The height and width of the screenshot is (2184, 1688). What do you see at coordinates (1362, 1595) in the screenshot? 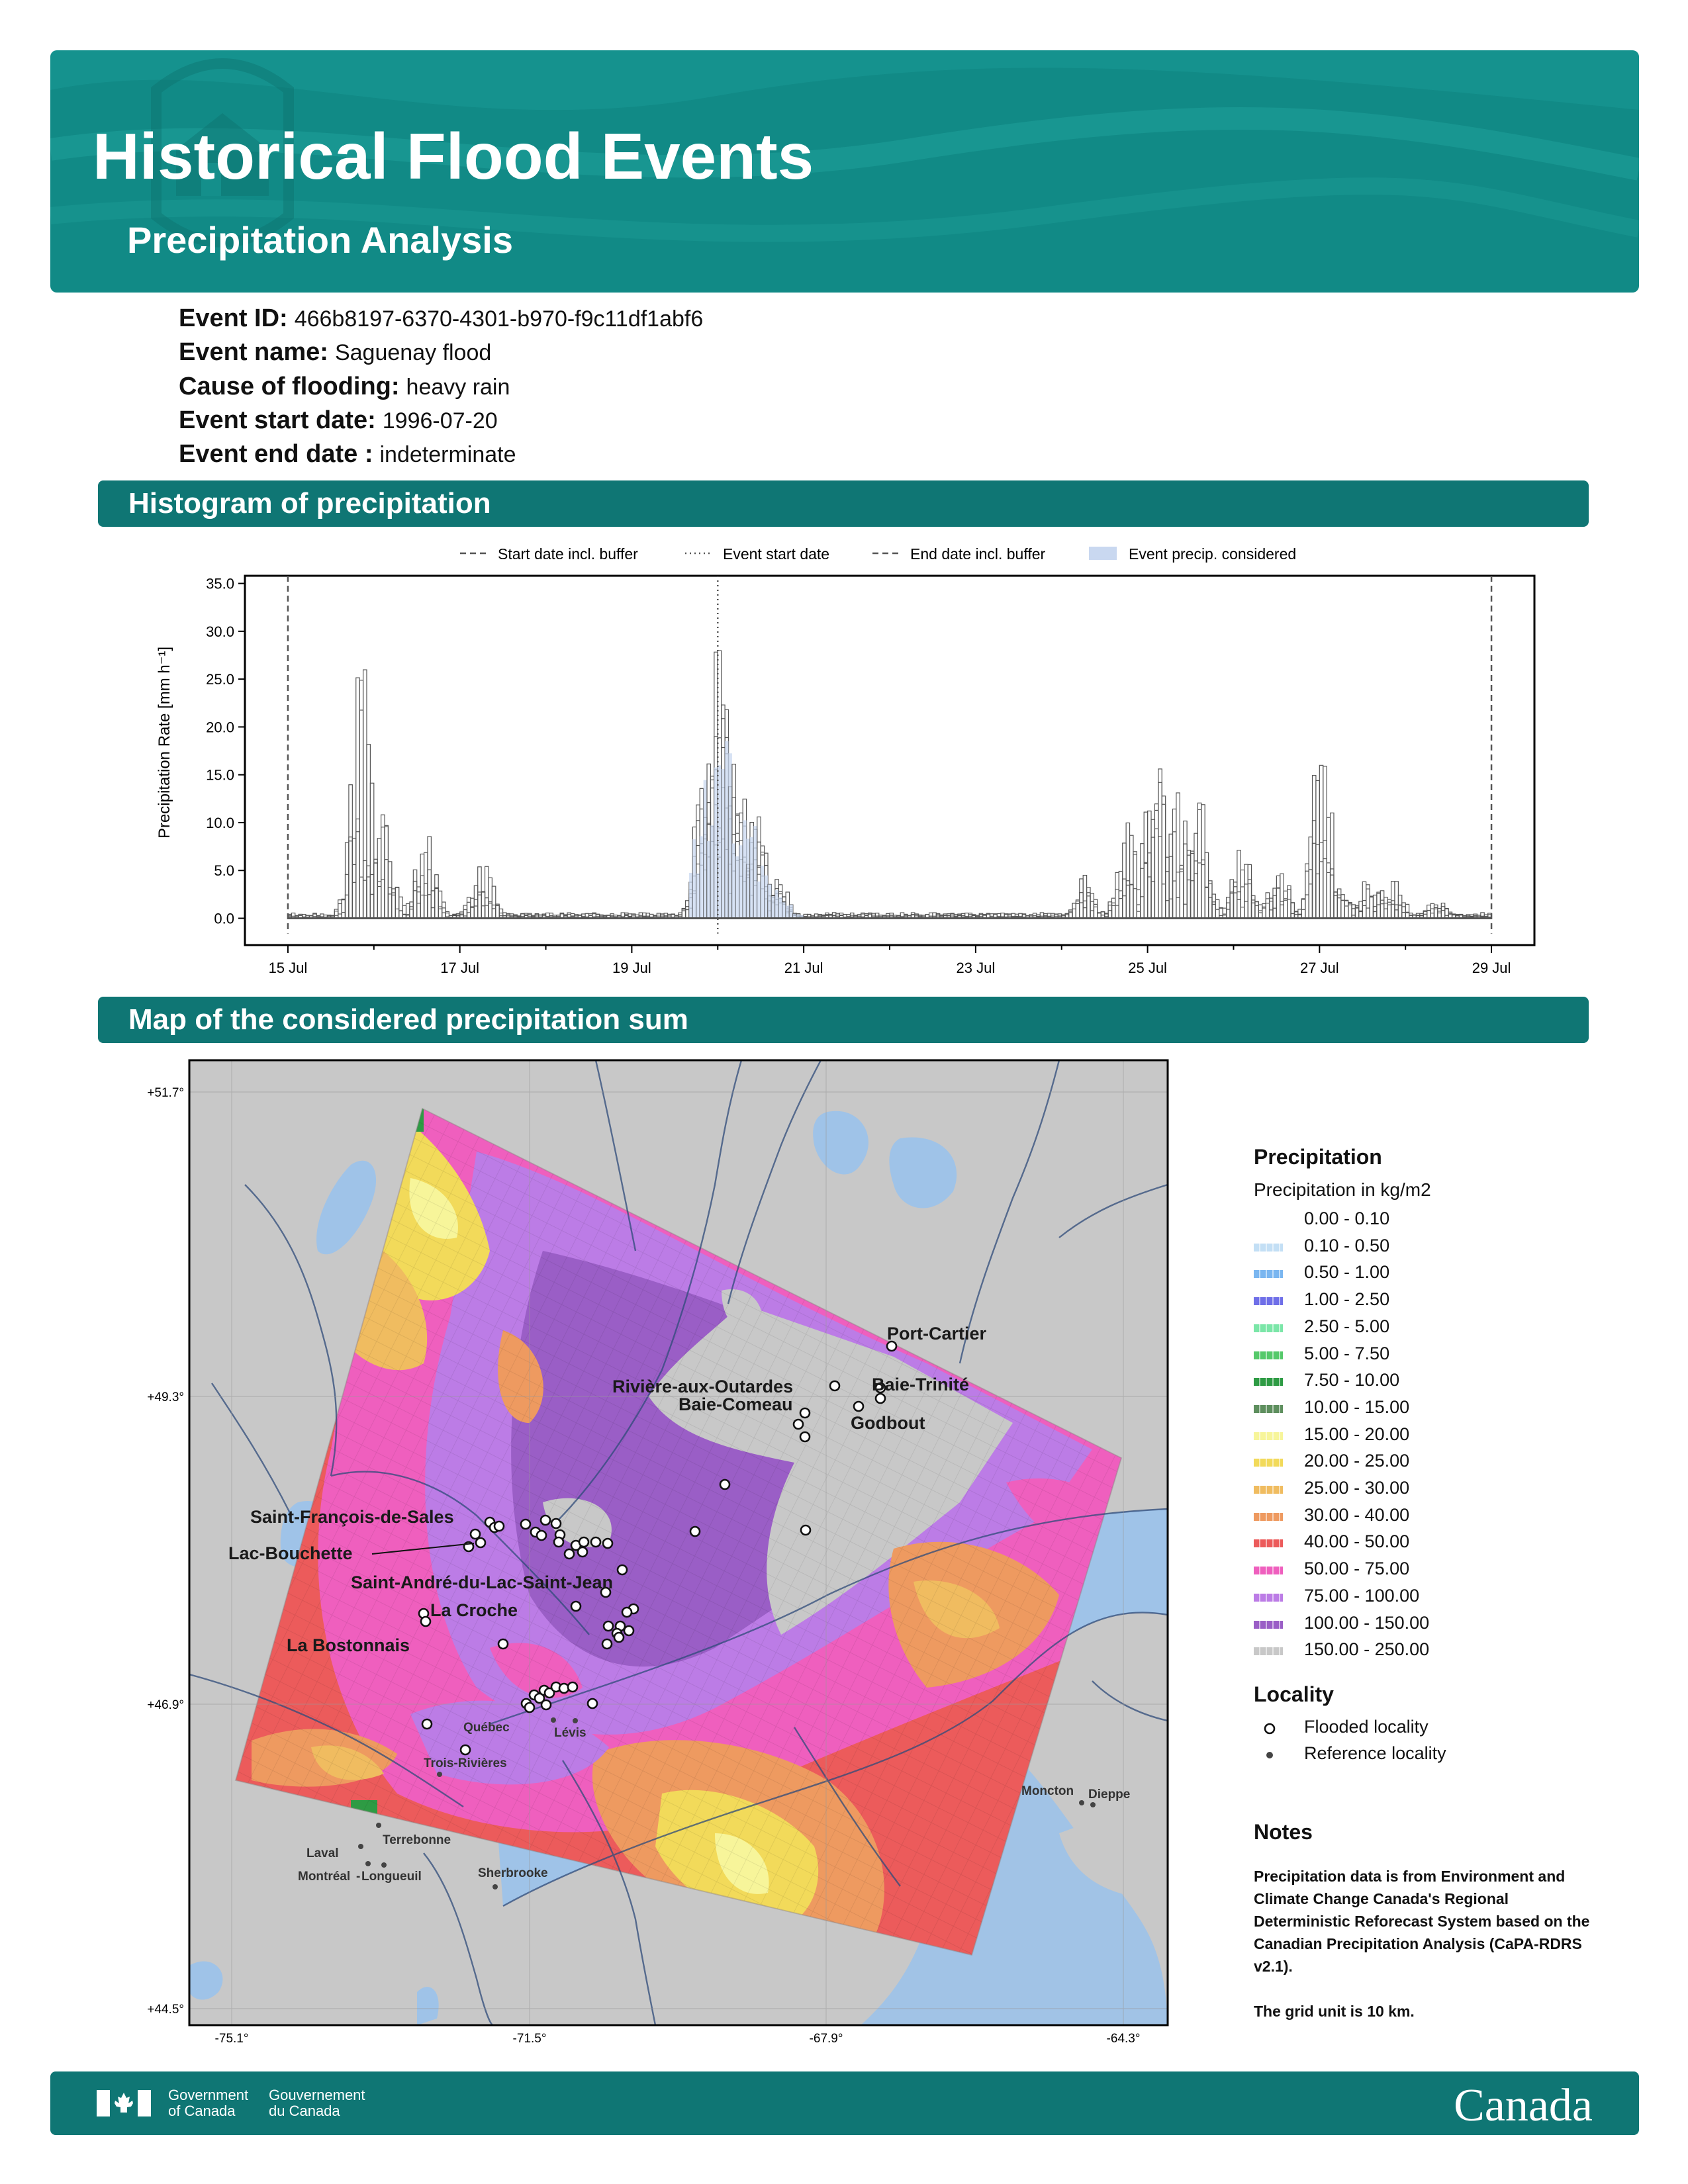
I see `legend-class-label: 75.00 - 100.00` at bounding box center [1362, 1595].